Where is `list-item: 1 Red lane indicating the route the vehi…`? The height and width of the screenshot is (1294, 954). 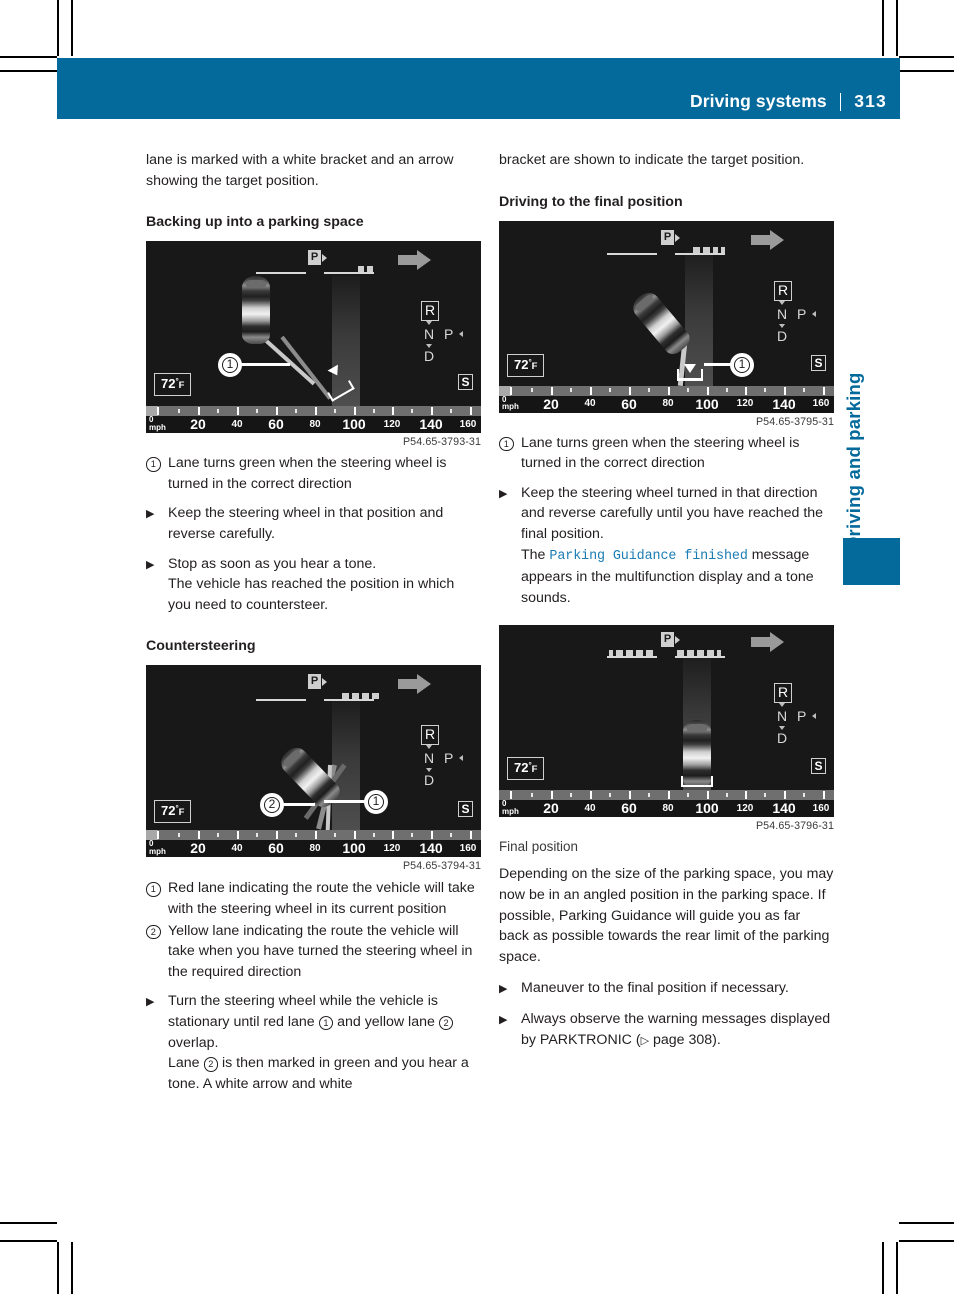 list-item: 1 Red lane indicating the route the vehi… is located at coordinates (313, 898).